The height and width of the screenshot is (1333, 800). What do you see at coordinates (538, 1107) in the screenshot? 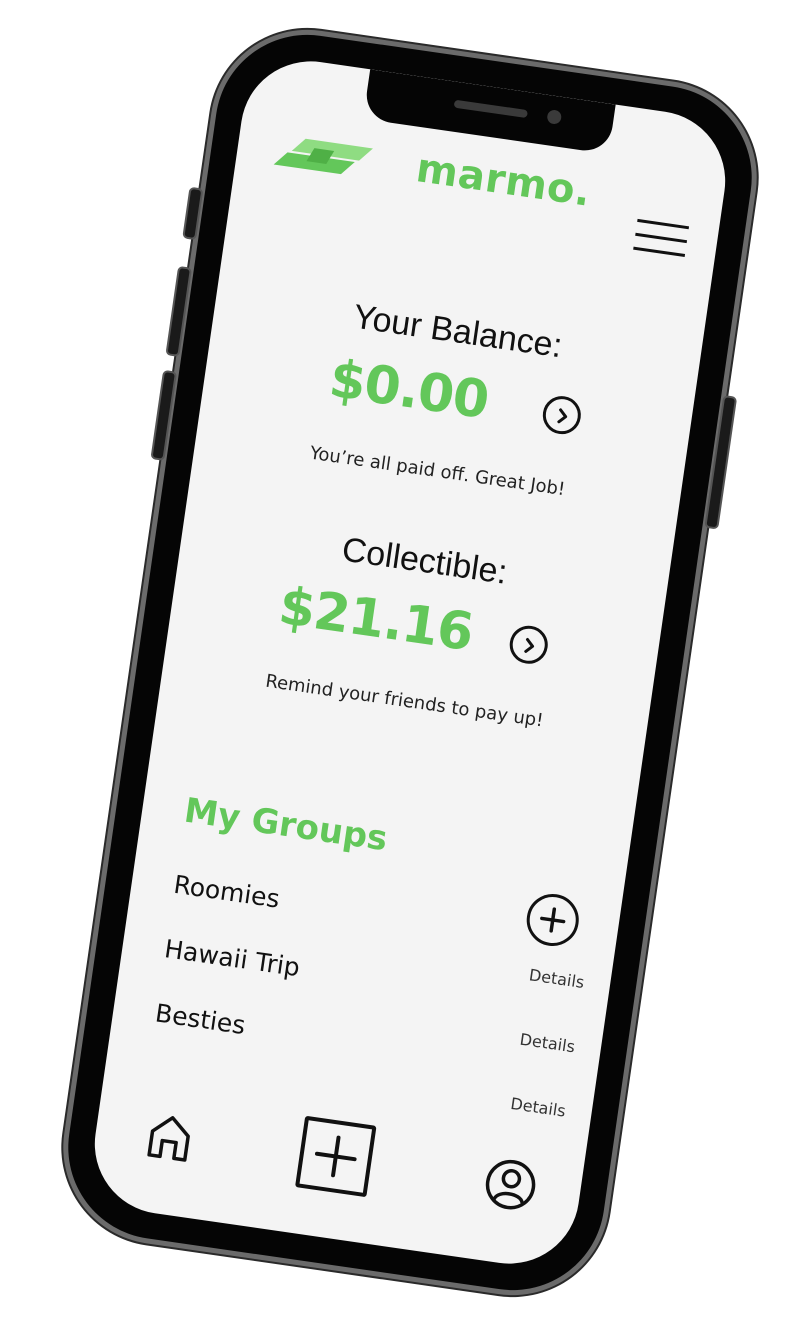
I see `group-details-link: Details` at bounding box center [538, 1107].